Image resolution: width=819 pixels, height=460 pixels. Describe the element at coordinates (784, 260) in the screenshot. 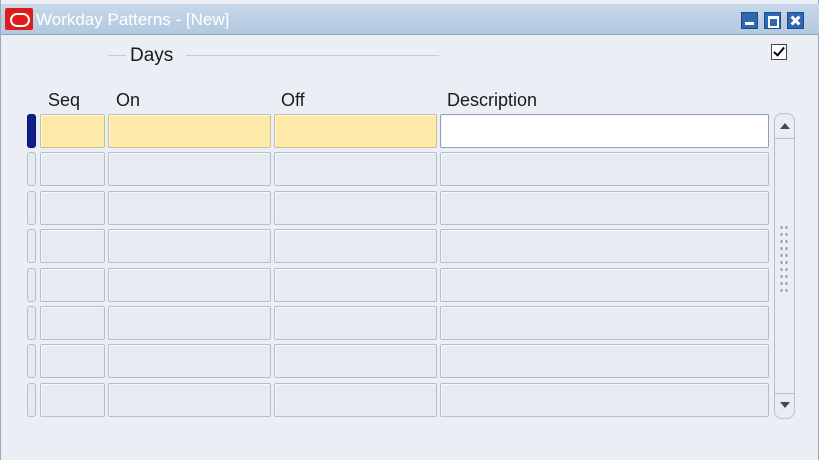

I see `scroll-thumb-grip` at that location.